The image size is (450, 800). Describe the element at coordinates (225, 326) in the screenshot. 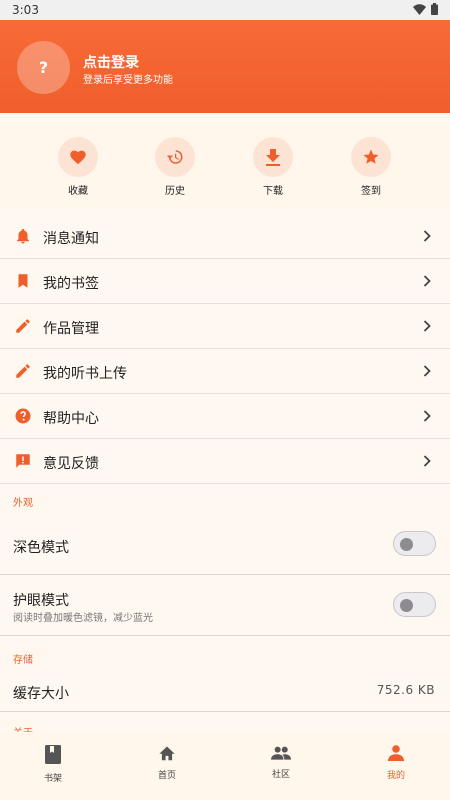

I see `menu-item-works-management: 作品管理` at that location.